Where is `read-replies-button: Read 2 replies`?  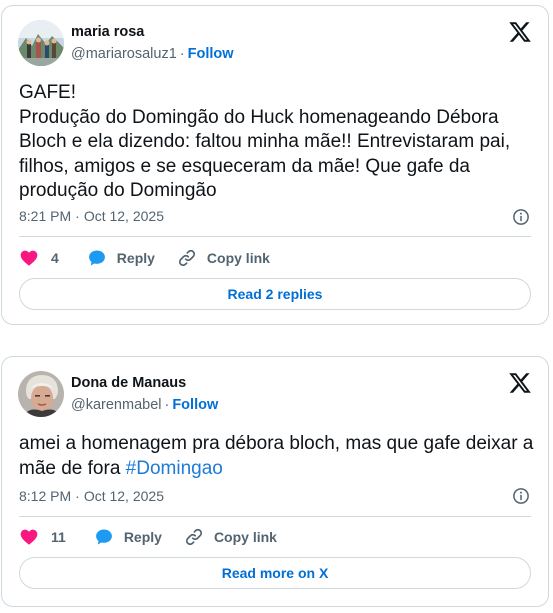 read-replies-button: Read 2 replies is located at coordinates (275, 294).